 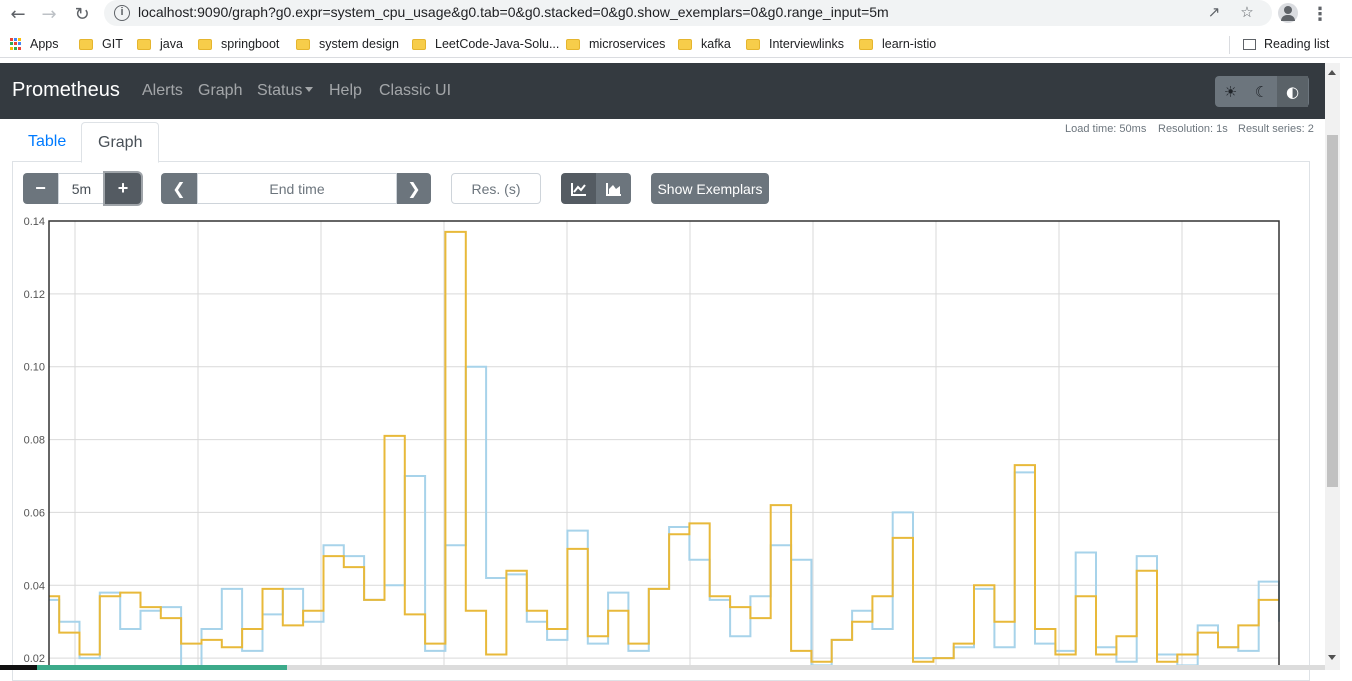 What do you see at coordinates (34, 368) in the screenshot?
I see `y-tick-label: 0.10` at bounding box center [34, 368].